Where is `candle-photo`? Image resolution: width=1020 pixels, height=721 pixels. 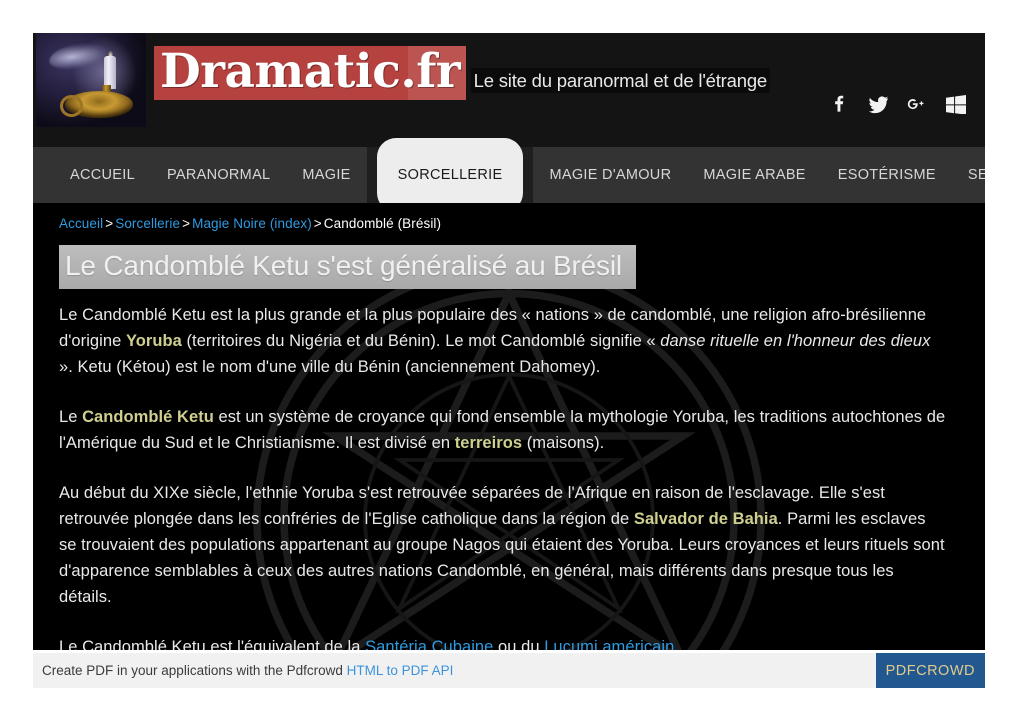 candle-photo is located at coordinates (91, 80).